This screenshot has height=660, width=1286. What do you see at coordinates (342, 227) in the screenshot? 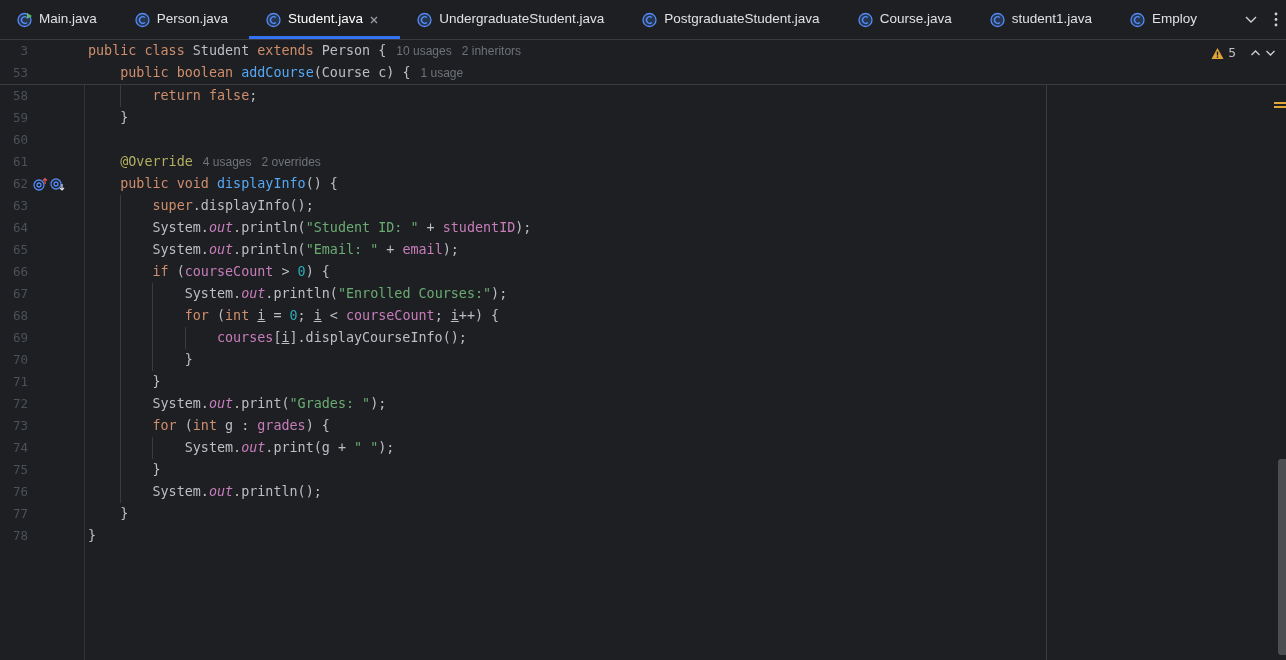
I see `code-line: System.out.println("Student ID: " + studentID);` at bounding box center [342, 227].